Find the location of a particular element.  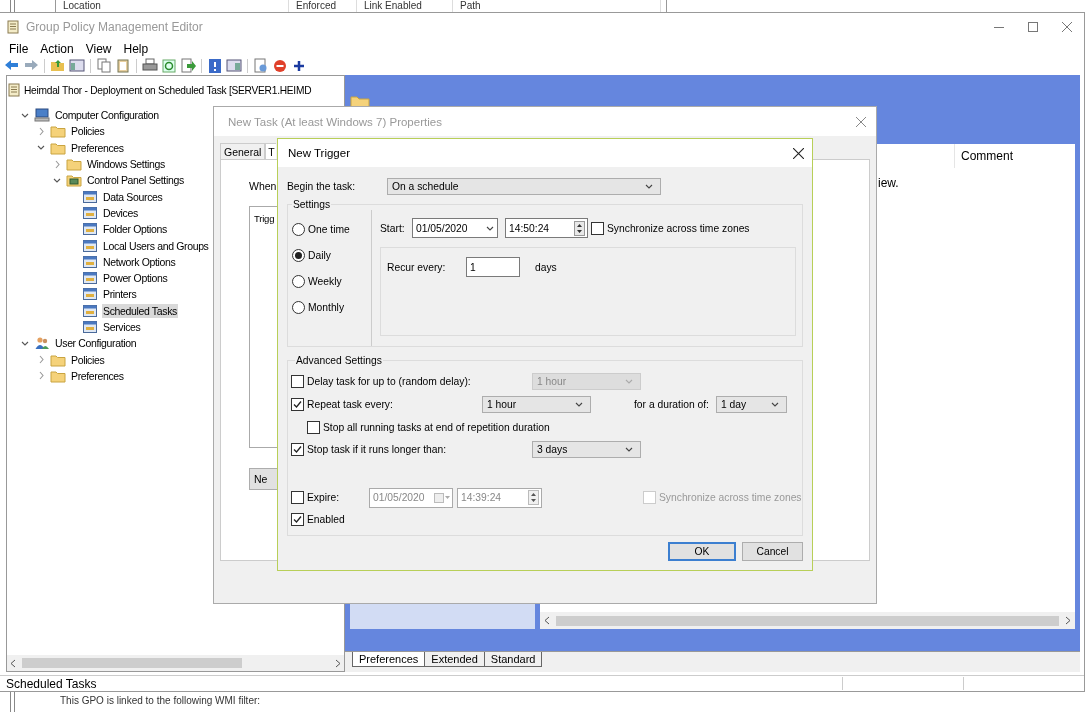

tree-item: Data Sources is located at coordinates (133, 196).